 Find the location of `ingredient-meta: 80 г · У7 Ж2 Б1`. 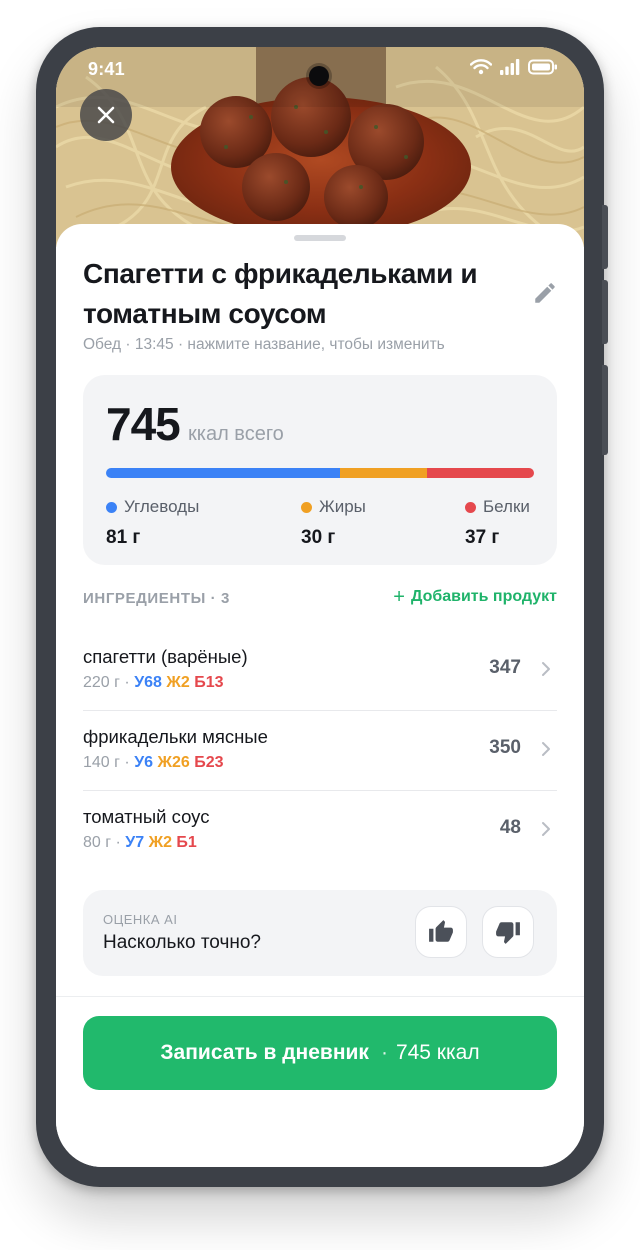

ingredient-meta: 80 г · У7 Ж2 Б1 is located at coordinates (140, 842).